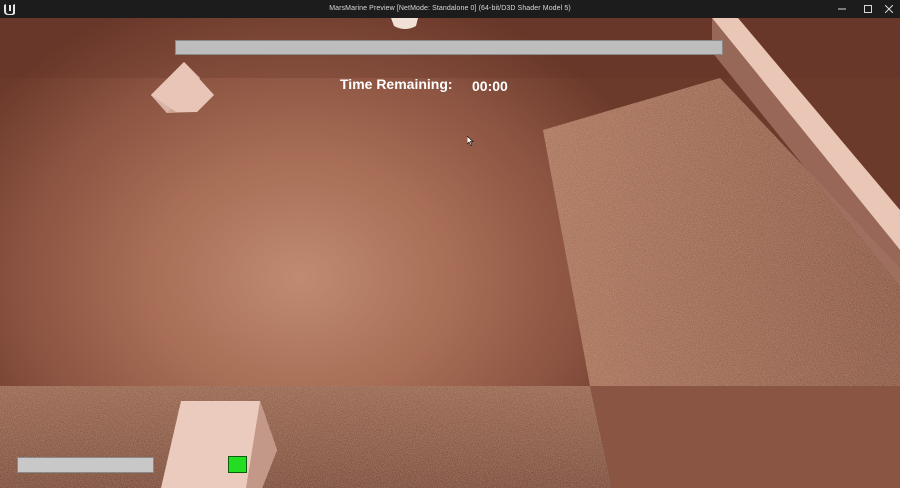 The height and width of the screenshot is (488, 900). I want to click on minimize-button, so click(842, 9).